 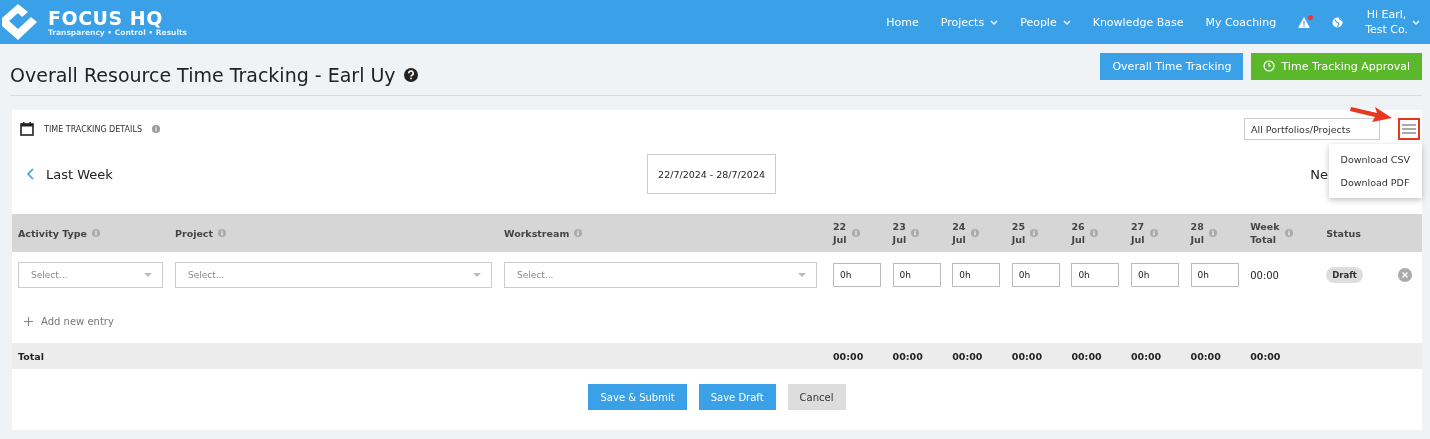 I want to click on menu-item: Download CSV, so click(x=1375, y=159).